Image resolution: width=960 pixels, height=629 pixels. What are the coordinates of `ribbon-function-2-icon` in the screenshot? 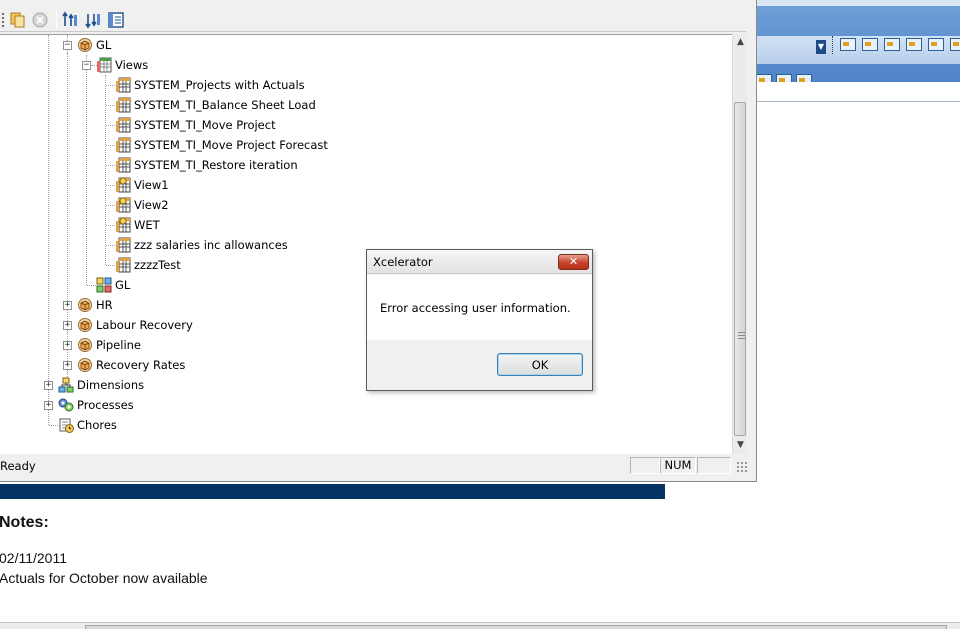 It's located at (936, 44).